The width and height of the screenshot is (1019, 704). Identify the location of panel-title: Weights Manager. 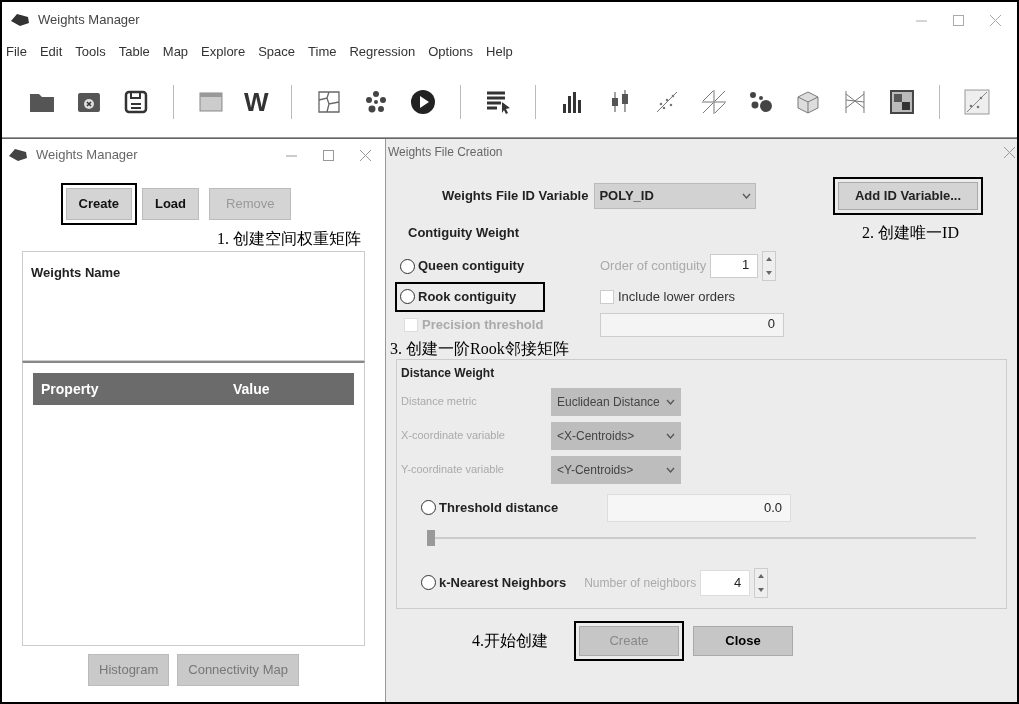
(87, 155).